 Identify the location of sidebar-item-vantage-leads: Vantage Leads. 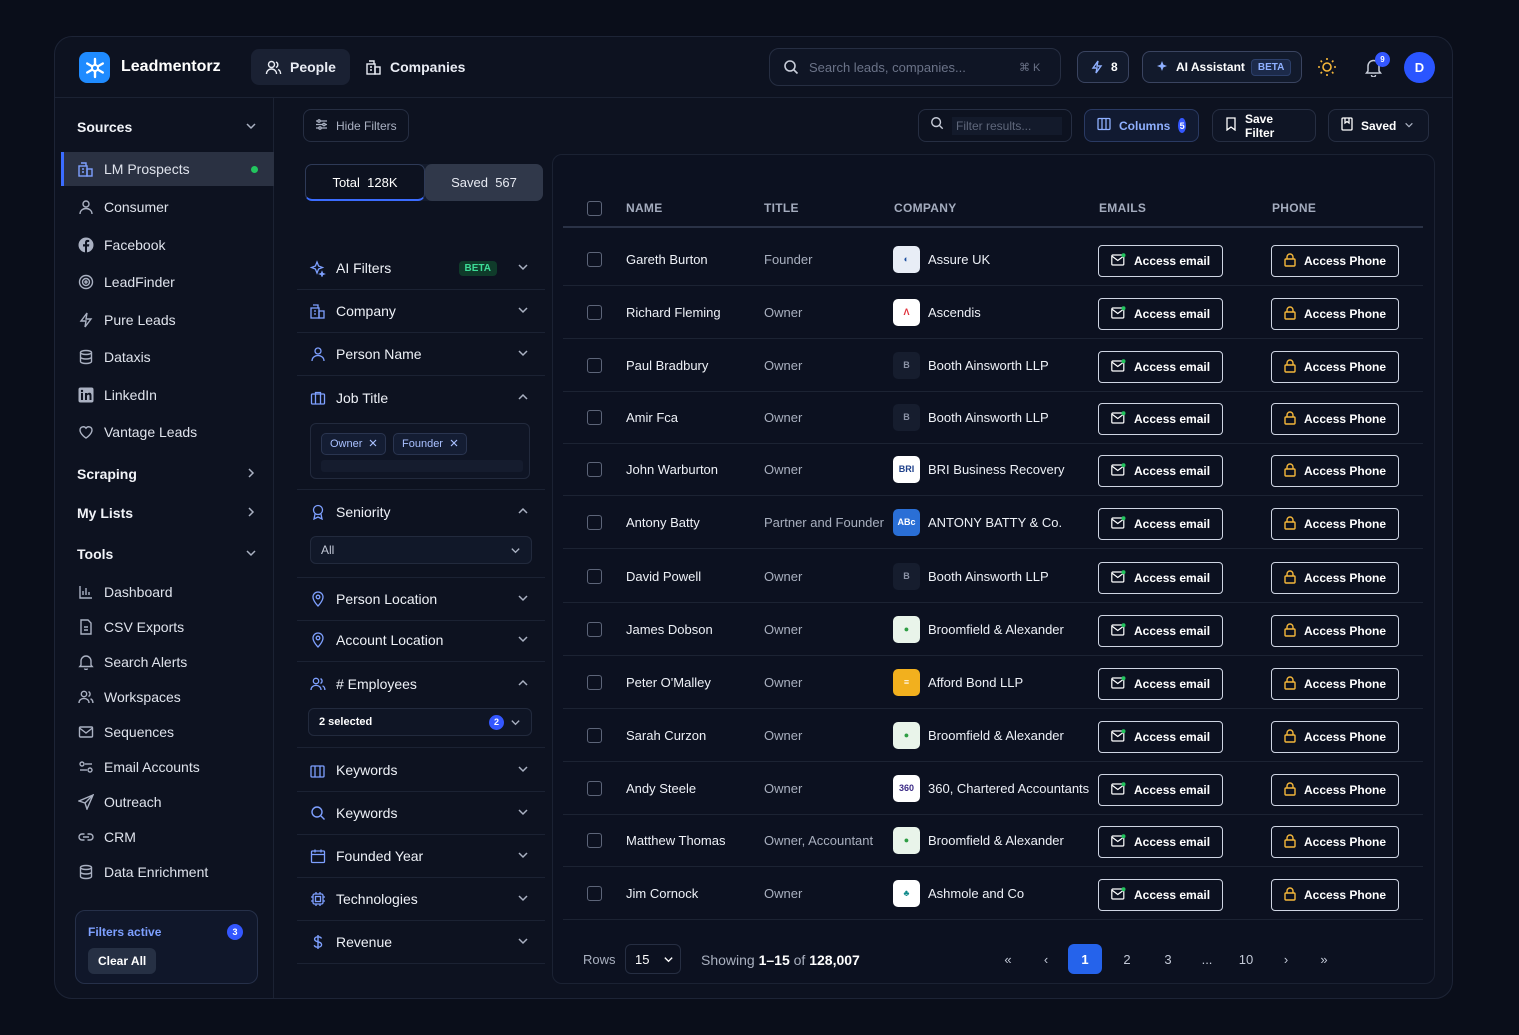
(167, 432).